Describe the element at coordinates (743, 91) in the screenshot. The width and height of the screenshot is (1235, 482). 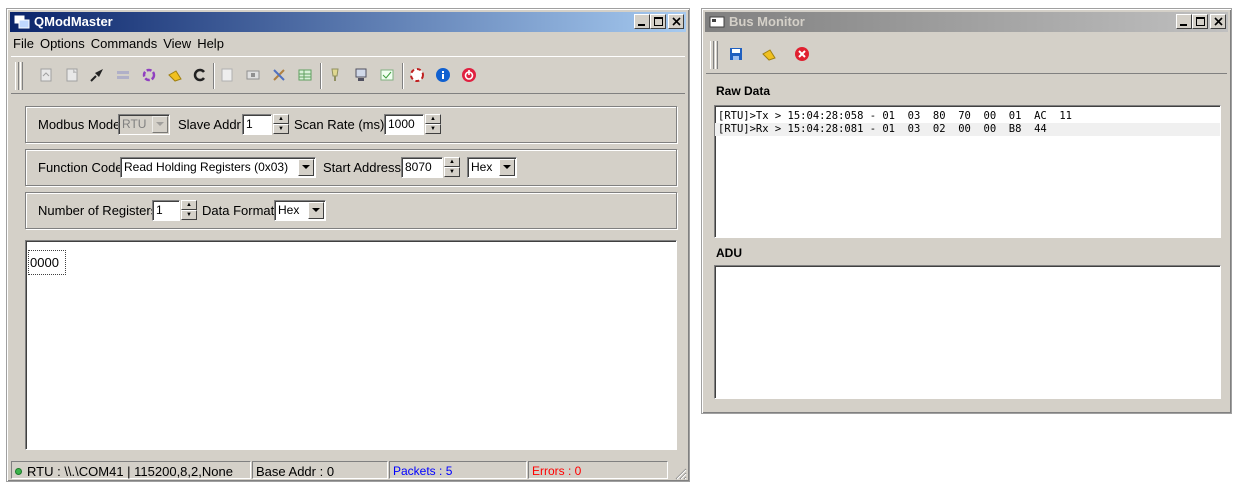
I see `raw-data-label: Raw Data` at that location.